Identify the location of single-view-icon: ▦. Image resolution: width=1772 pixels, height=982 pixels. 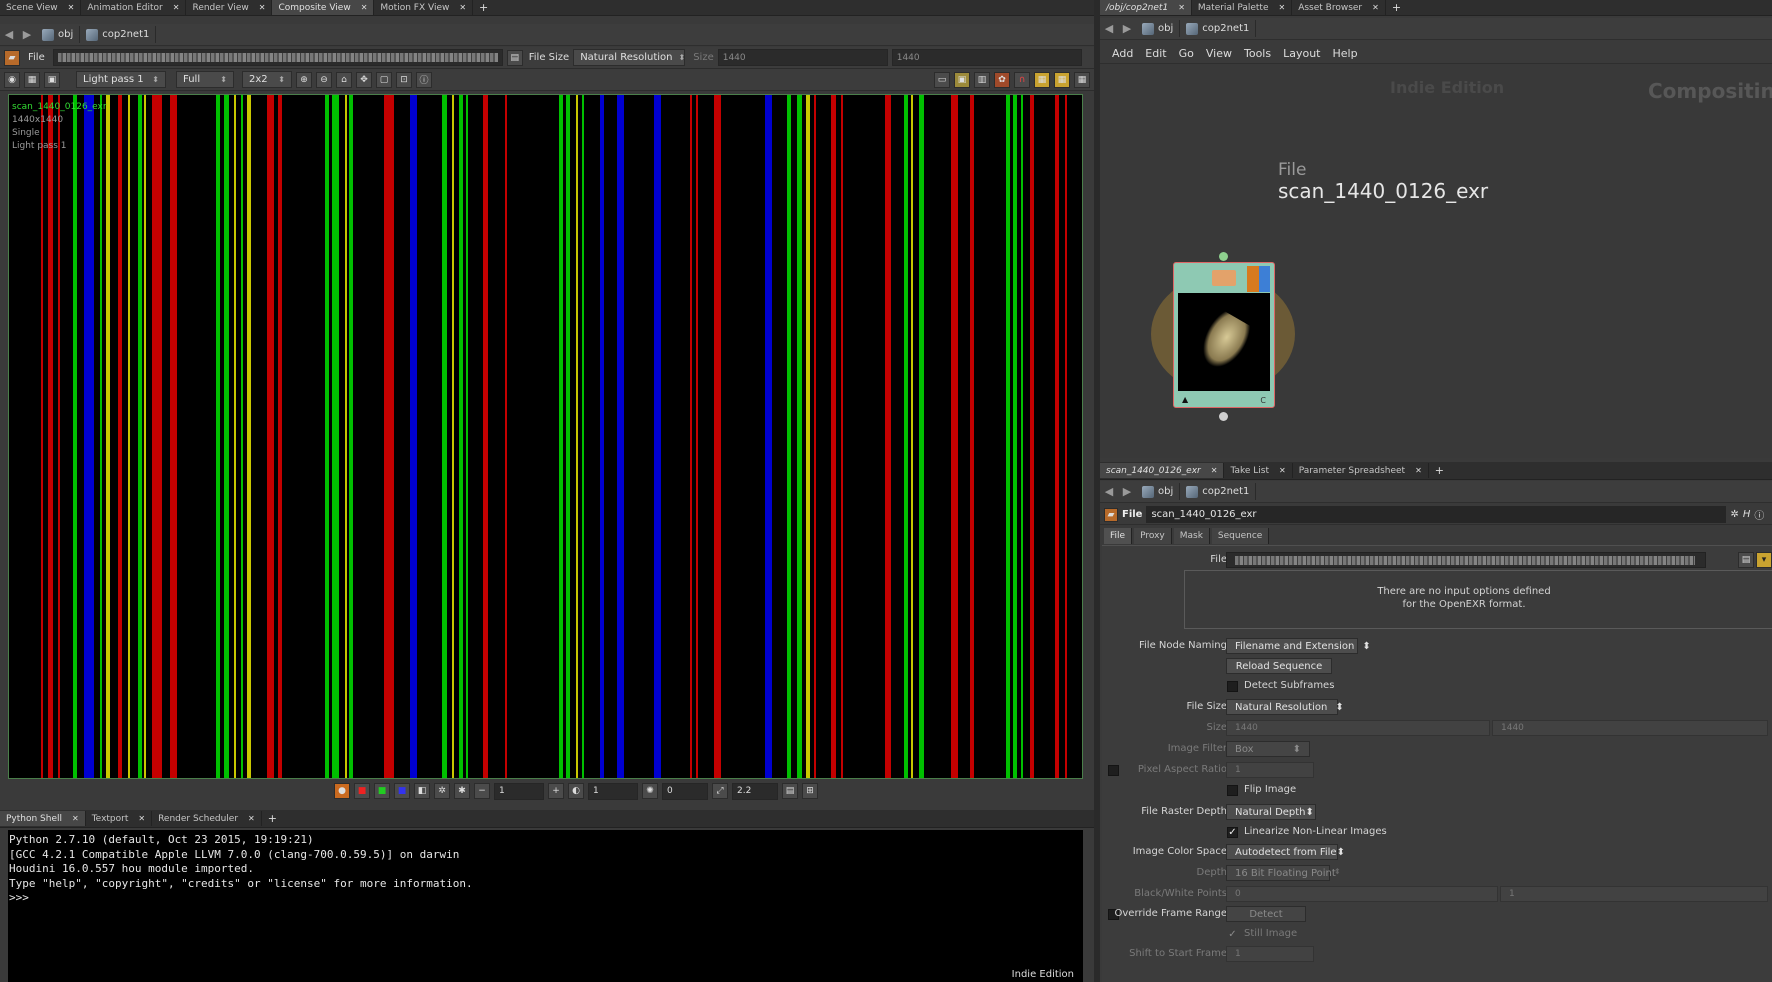
(1082, 79).